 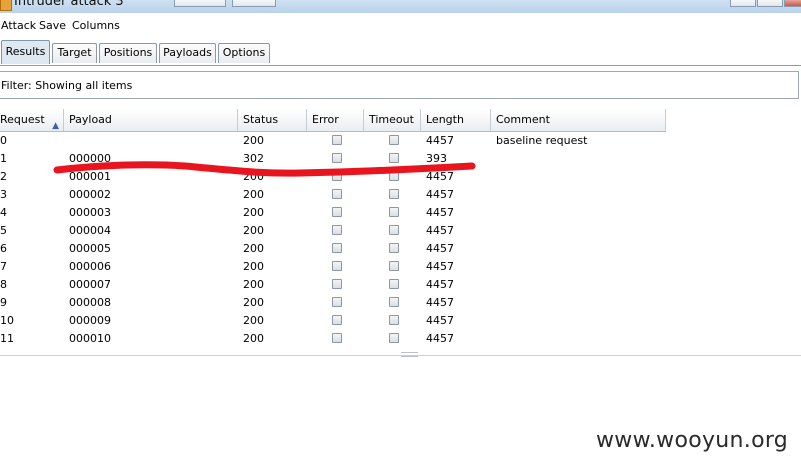 I want to click on maximize-button, so click(x=770, y=3).